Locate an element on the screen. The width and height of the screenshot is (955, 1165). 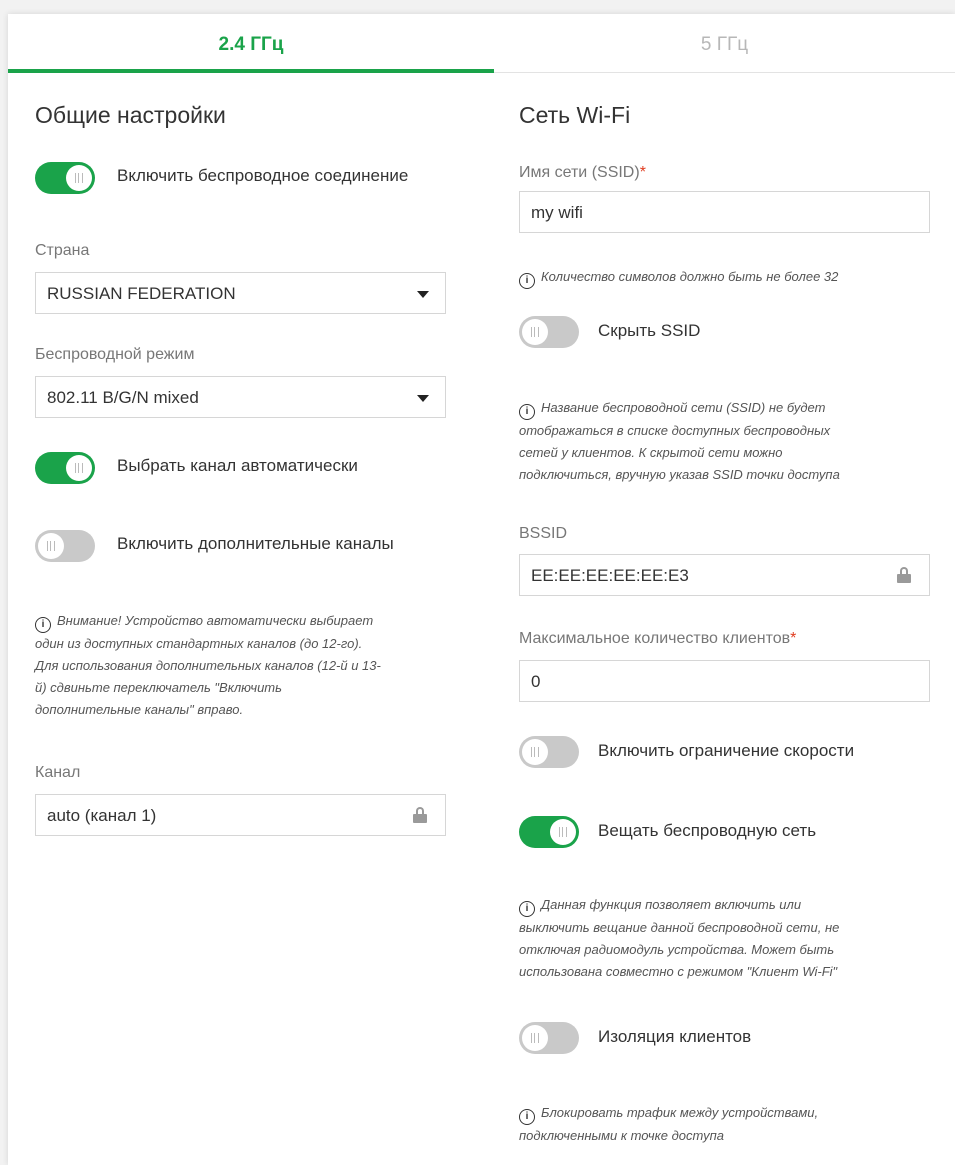
bssid-label: BSSID is located at coordinates (543, 533).